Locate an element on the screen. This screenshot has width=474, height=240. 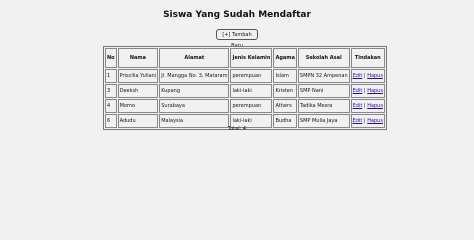
total-count: Total: 4 is located at coordinates (237, 129).